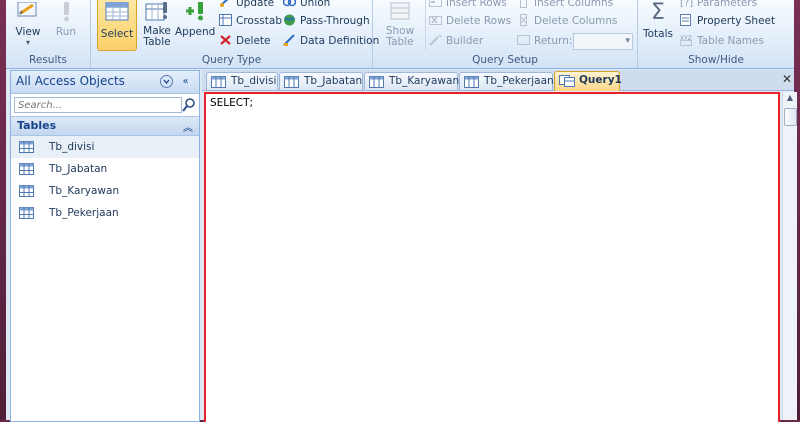 The height and width of the screenshot is (422, 800). I want to click on data-definition-button: Data Definition, so click(331, 41).